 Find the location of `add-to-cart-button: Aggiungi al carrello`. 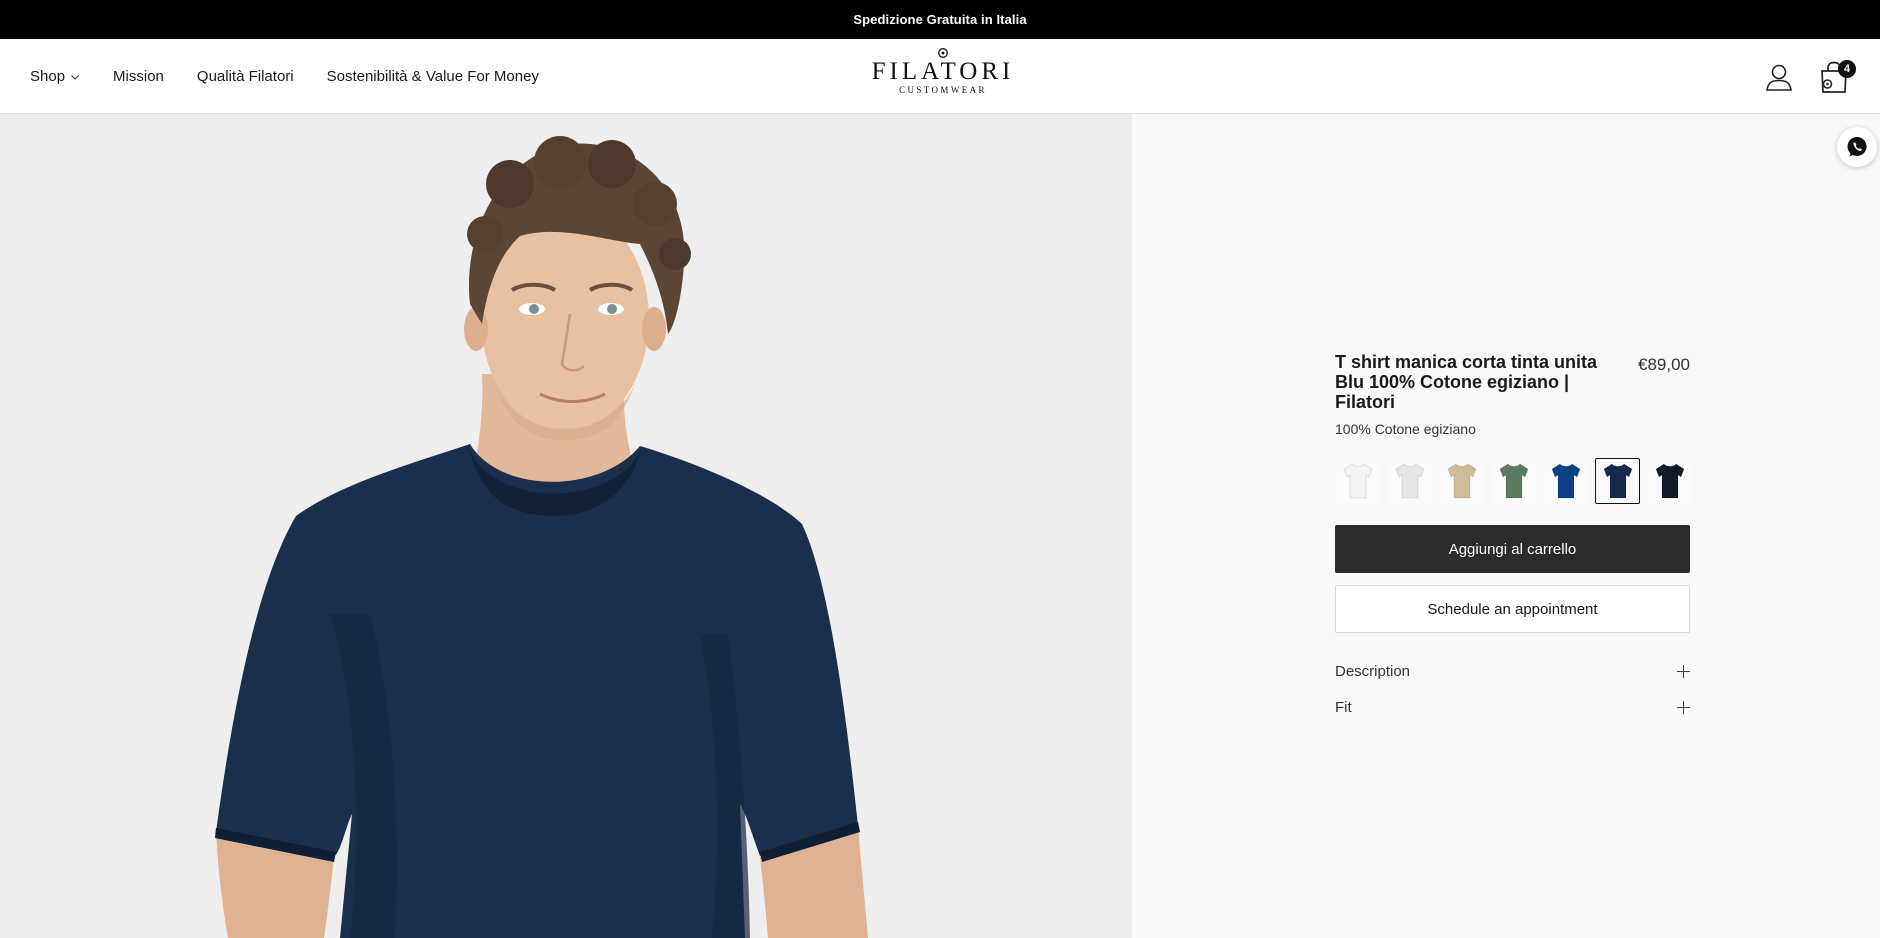

add-to-cart-button: Aggiungi al carrello is located at coordinates (1512, 549).